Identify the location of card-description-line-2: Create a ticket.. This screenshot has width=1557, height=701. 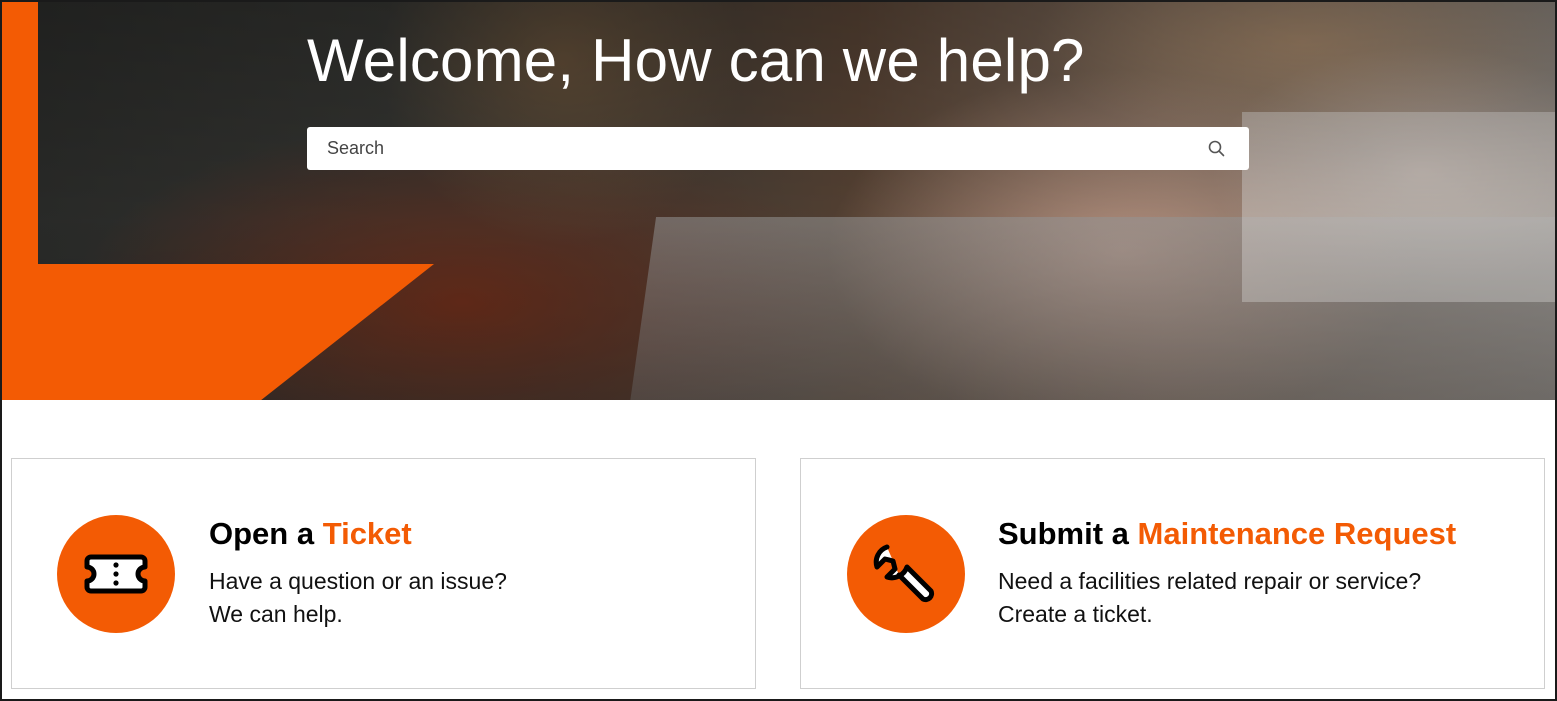
(1075, 614).